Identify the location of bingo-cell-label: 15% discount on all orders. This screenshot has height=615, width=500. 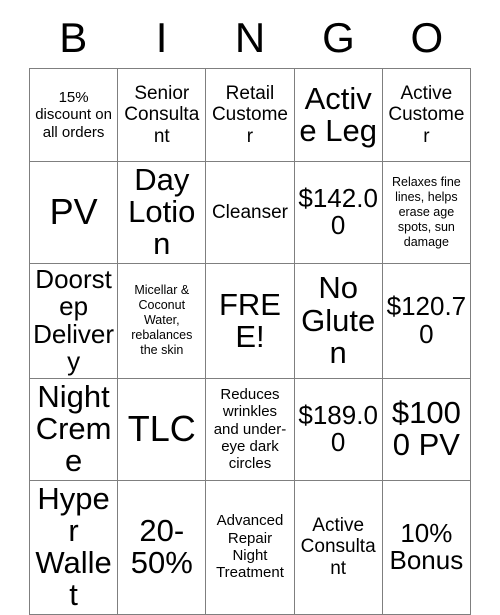
(73, 114).